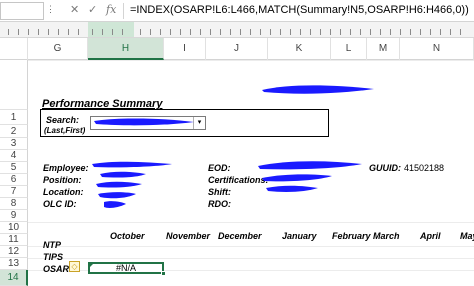  What do you see at coordinates (14, 180) in the screenshot?
I see `row-header-6: 6` at bounding box center [14, 180].